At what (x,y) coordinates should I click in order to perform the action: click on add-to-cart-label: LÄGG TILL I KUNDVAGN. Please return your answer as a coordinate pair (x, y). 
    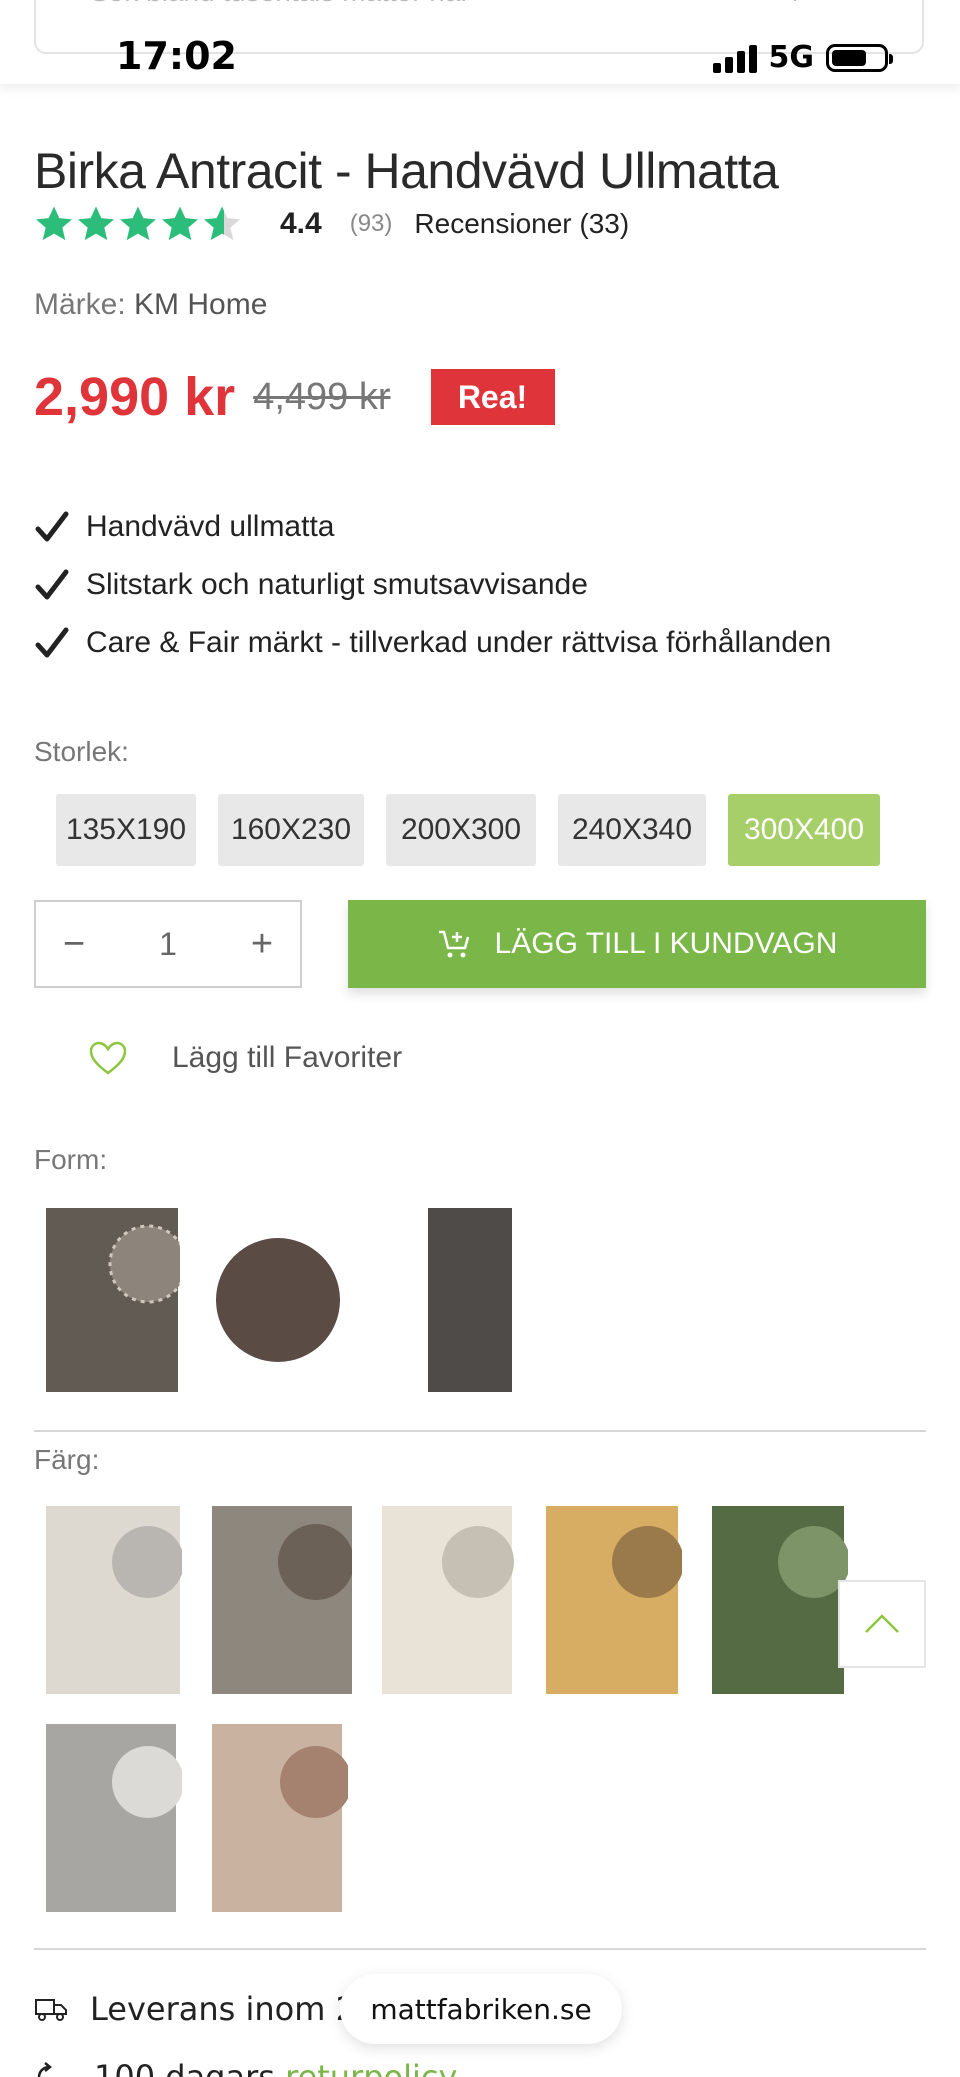
    Looking at the image, I should click on (666, 943).